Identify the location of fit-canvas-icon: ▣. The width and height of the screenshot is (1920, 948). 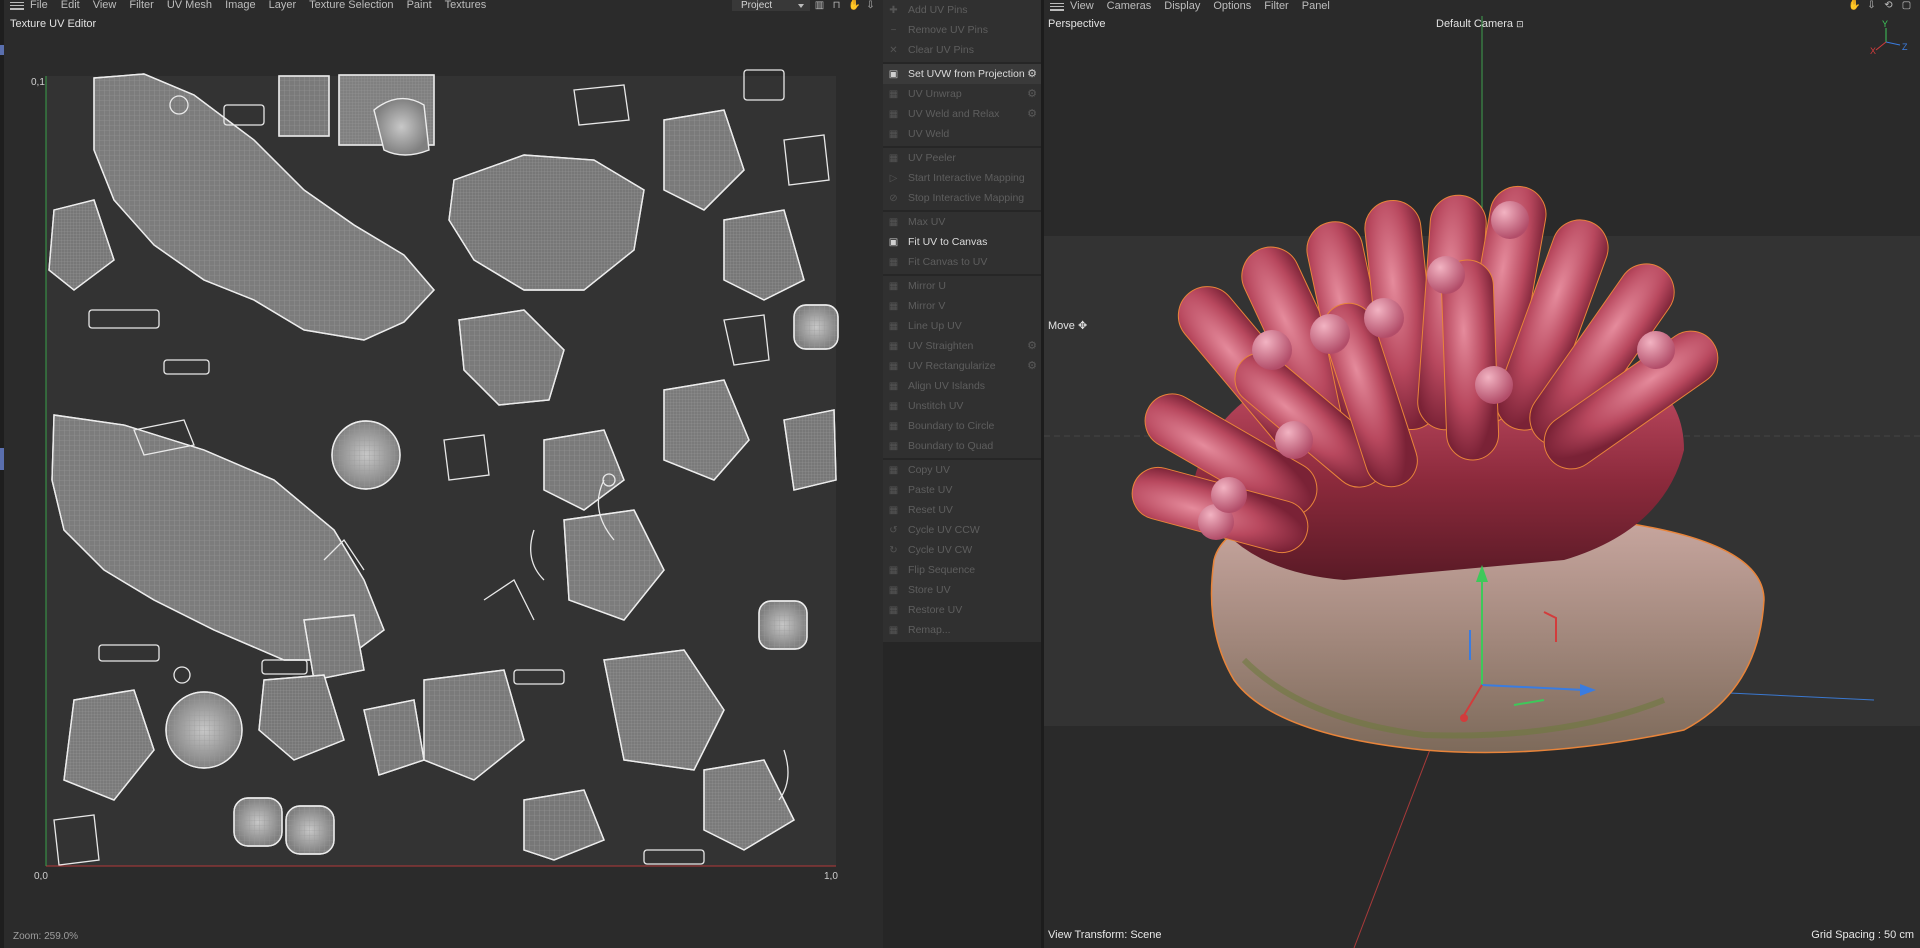
(893, 242).